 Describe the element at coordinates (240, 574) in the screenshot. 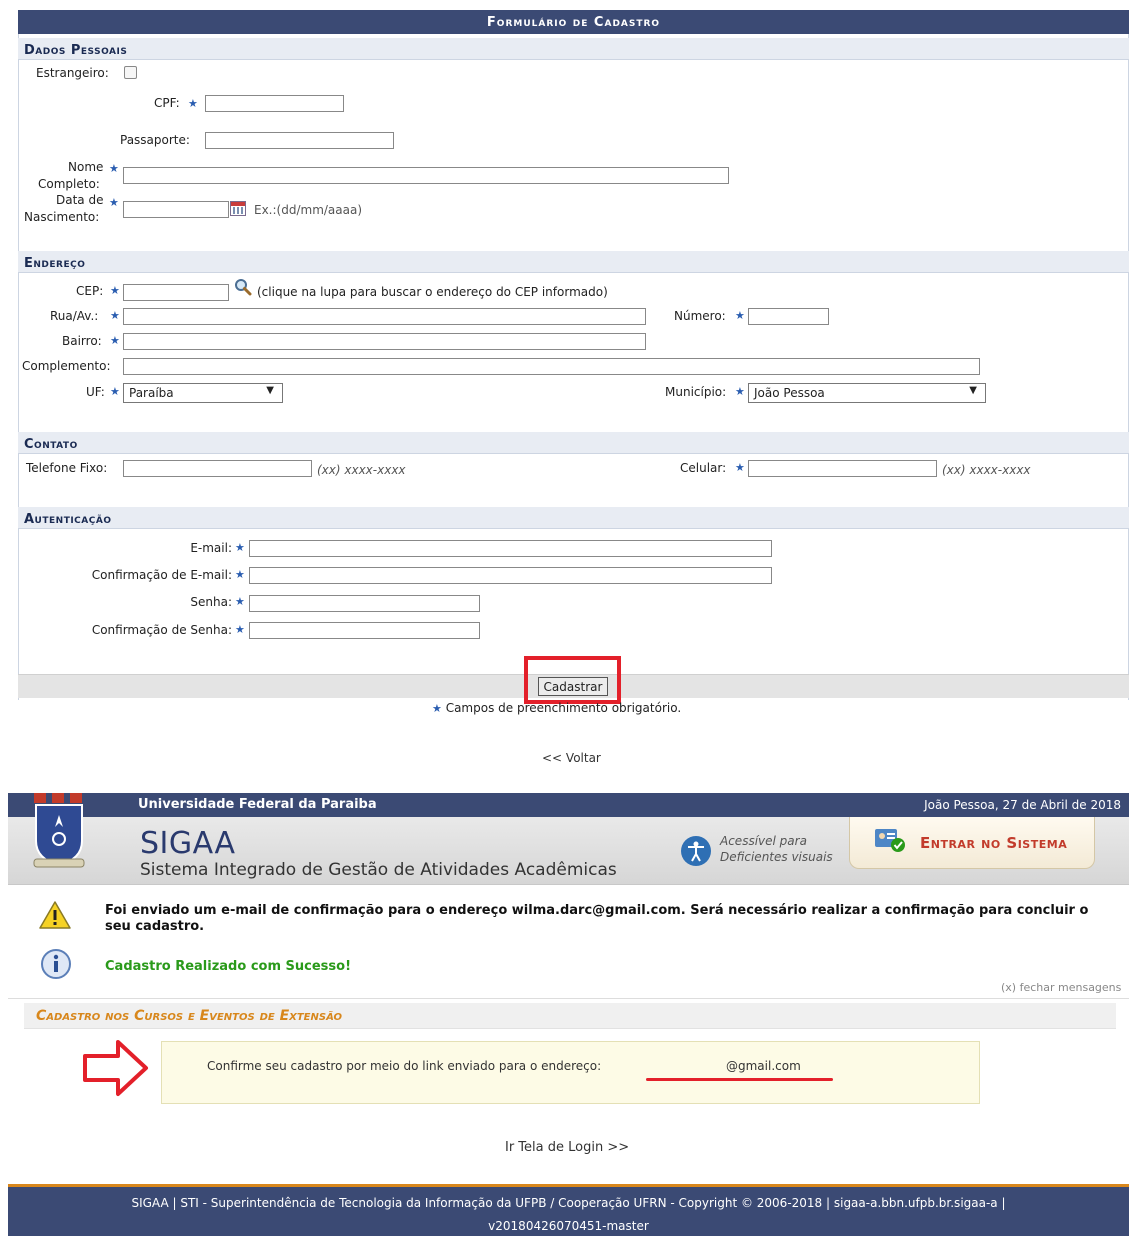

I see `email-confirm-required-icon: ★` at that location.